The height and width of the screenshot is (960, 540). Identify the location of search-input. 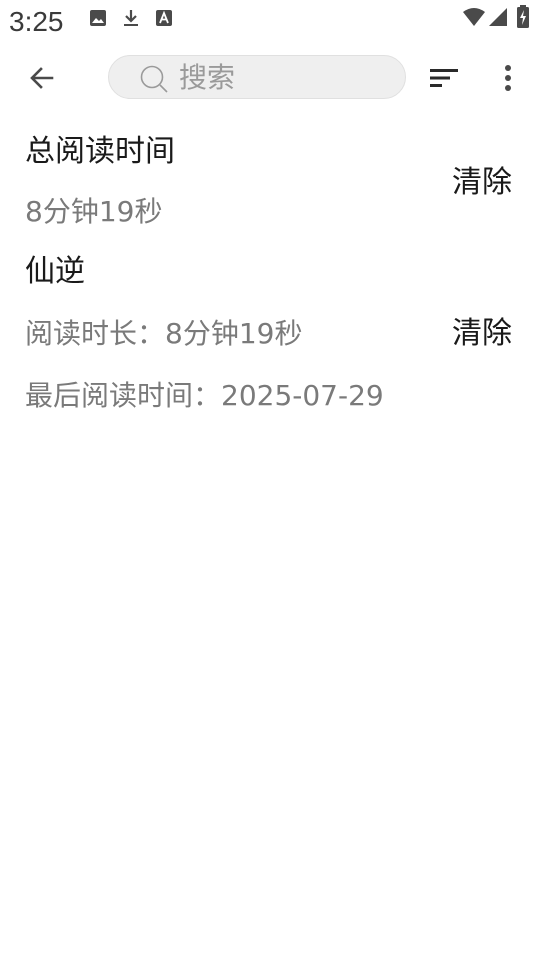
(284, 77).